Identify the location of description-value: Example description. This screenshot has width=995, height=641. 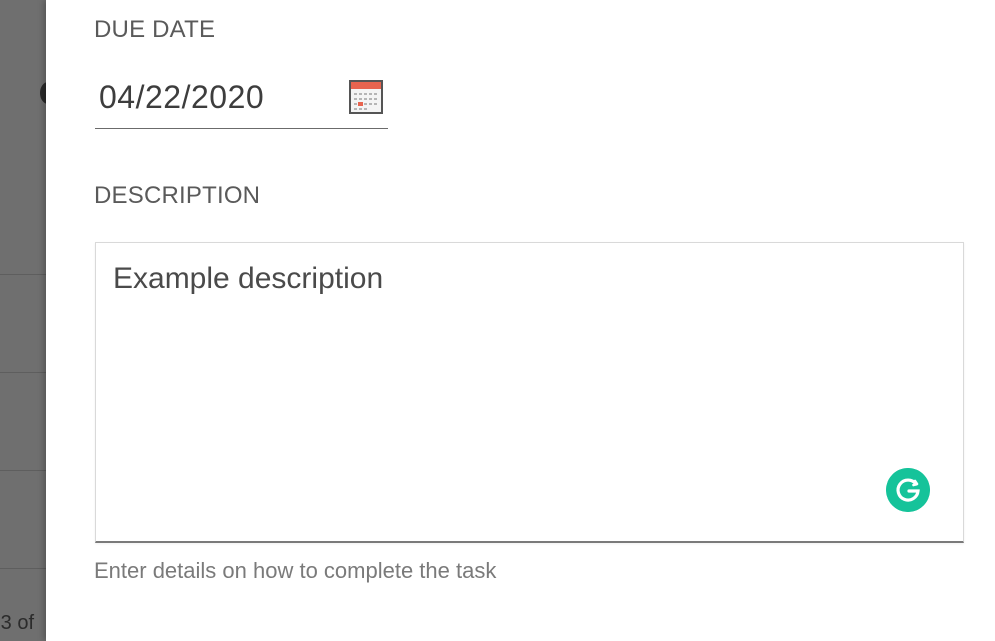
(248, 279).